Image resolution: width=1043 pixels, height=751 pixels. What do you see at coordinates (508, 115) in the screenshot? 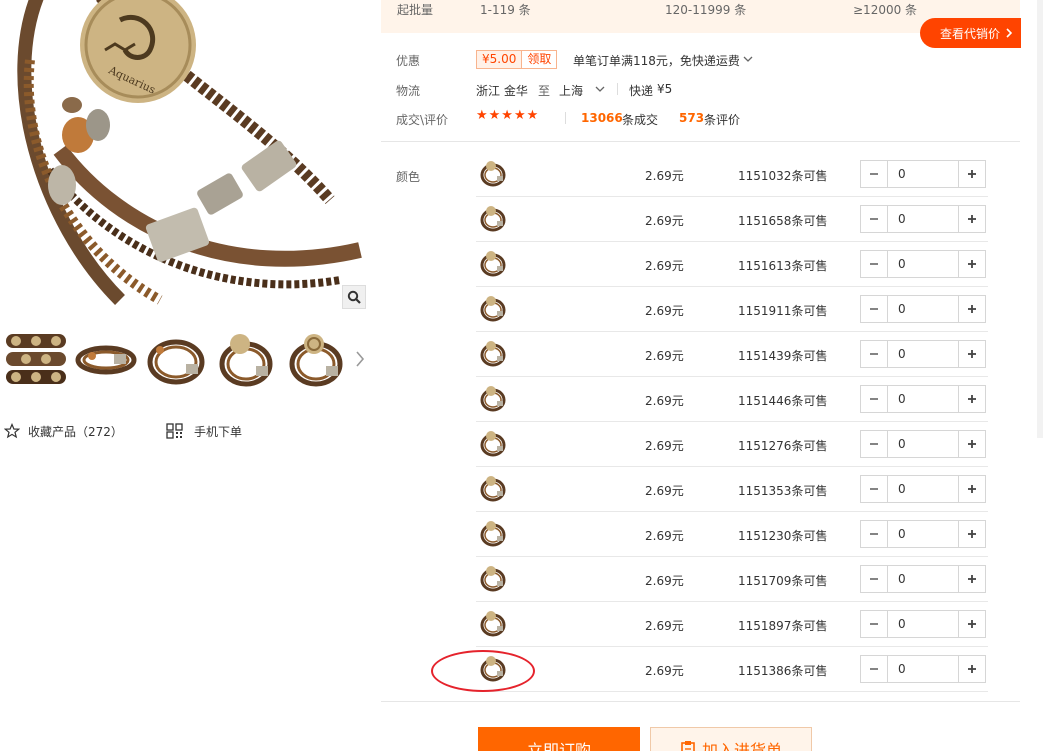
I see `rating-stars: ★★★★★` at bounding box center [508, 115].